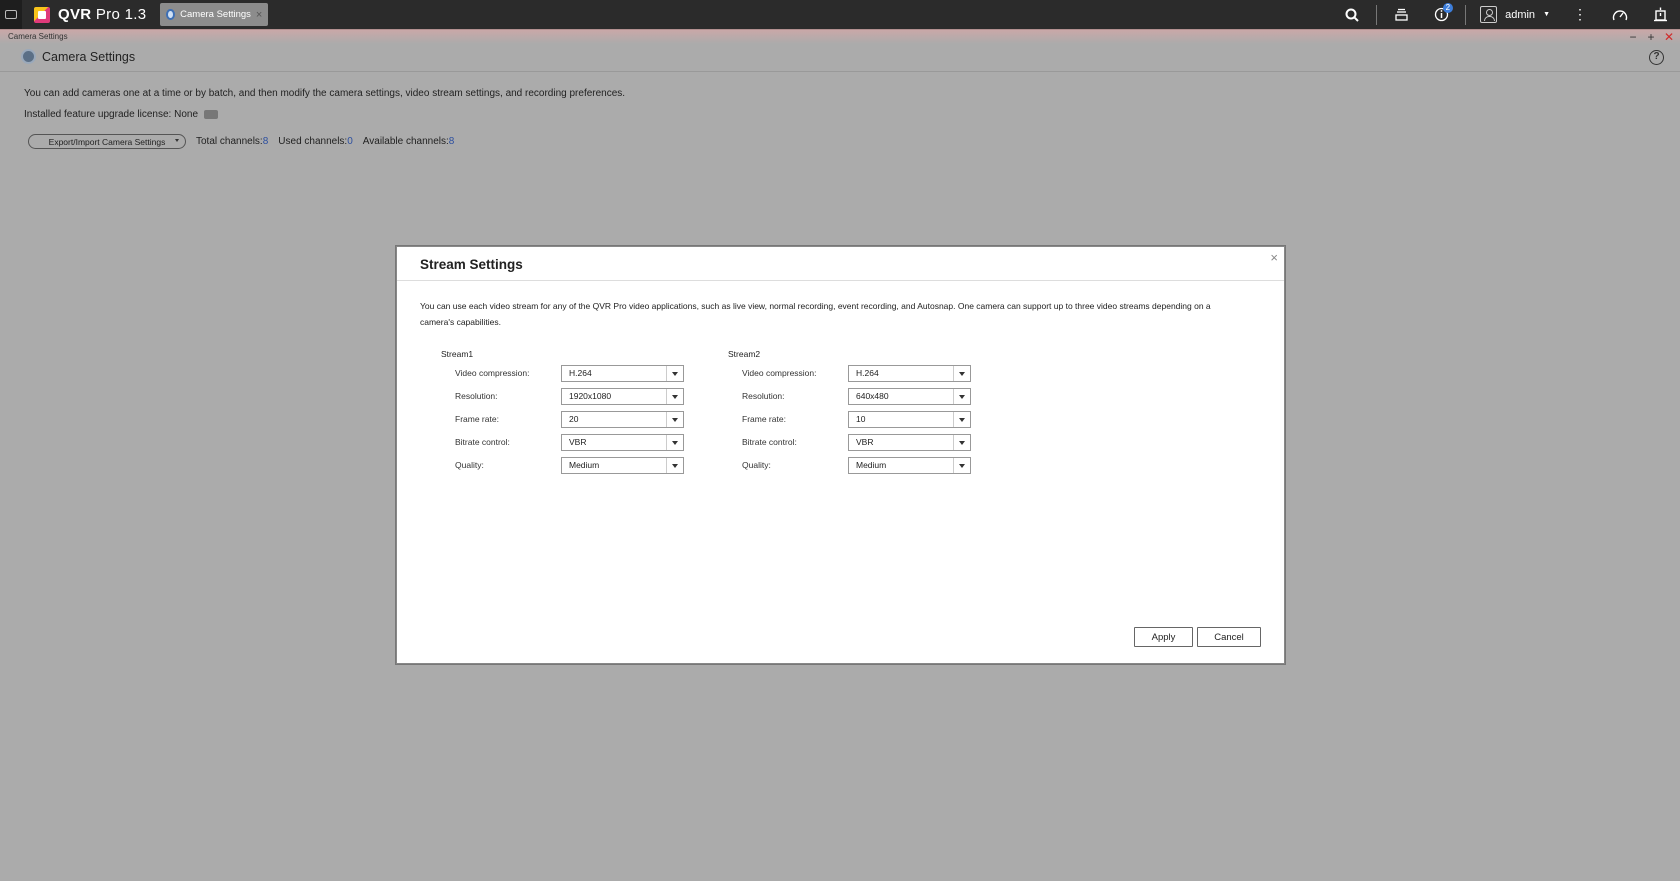 The image size is (1680, 881). I want to click on export-import-button: Export/Import Camera Settings, so click(107, 141).